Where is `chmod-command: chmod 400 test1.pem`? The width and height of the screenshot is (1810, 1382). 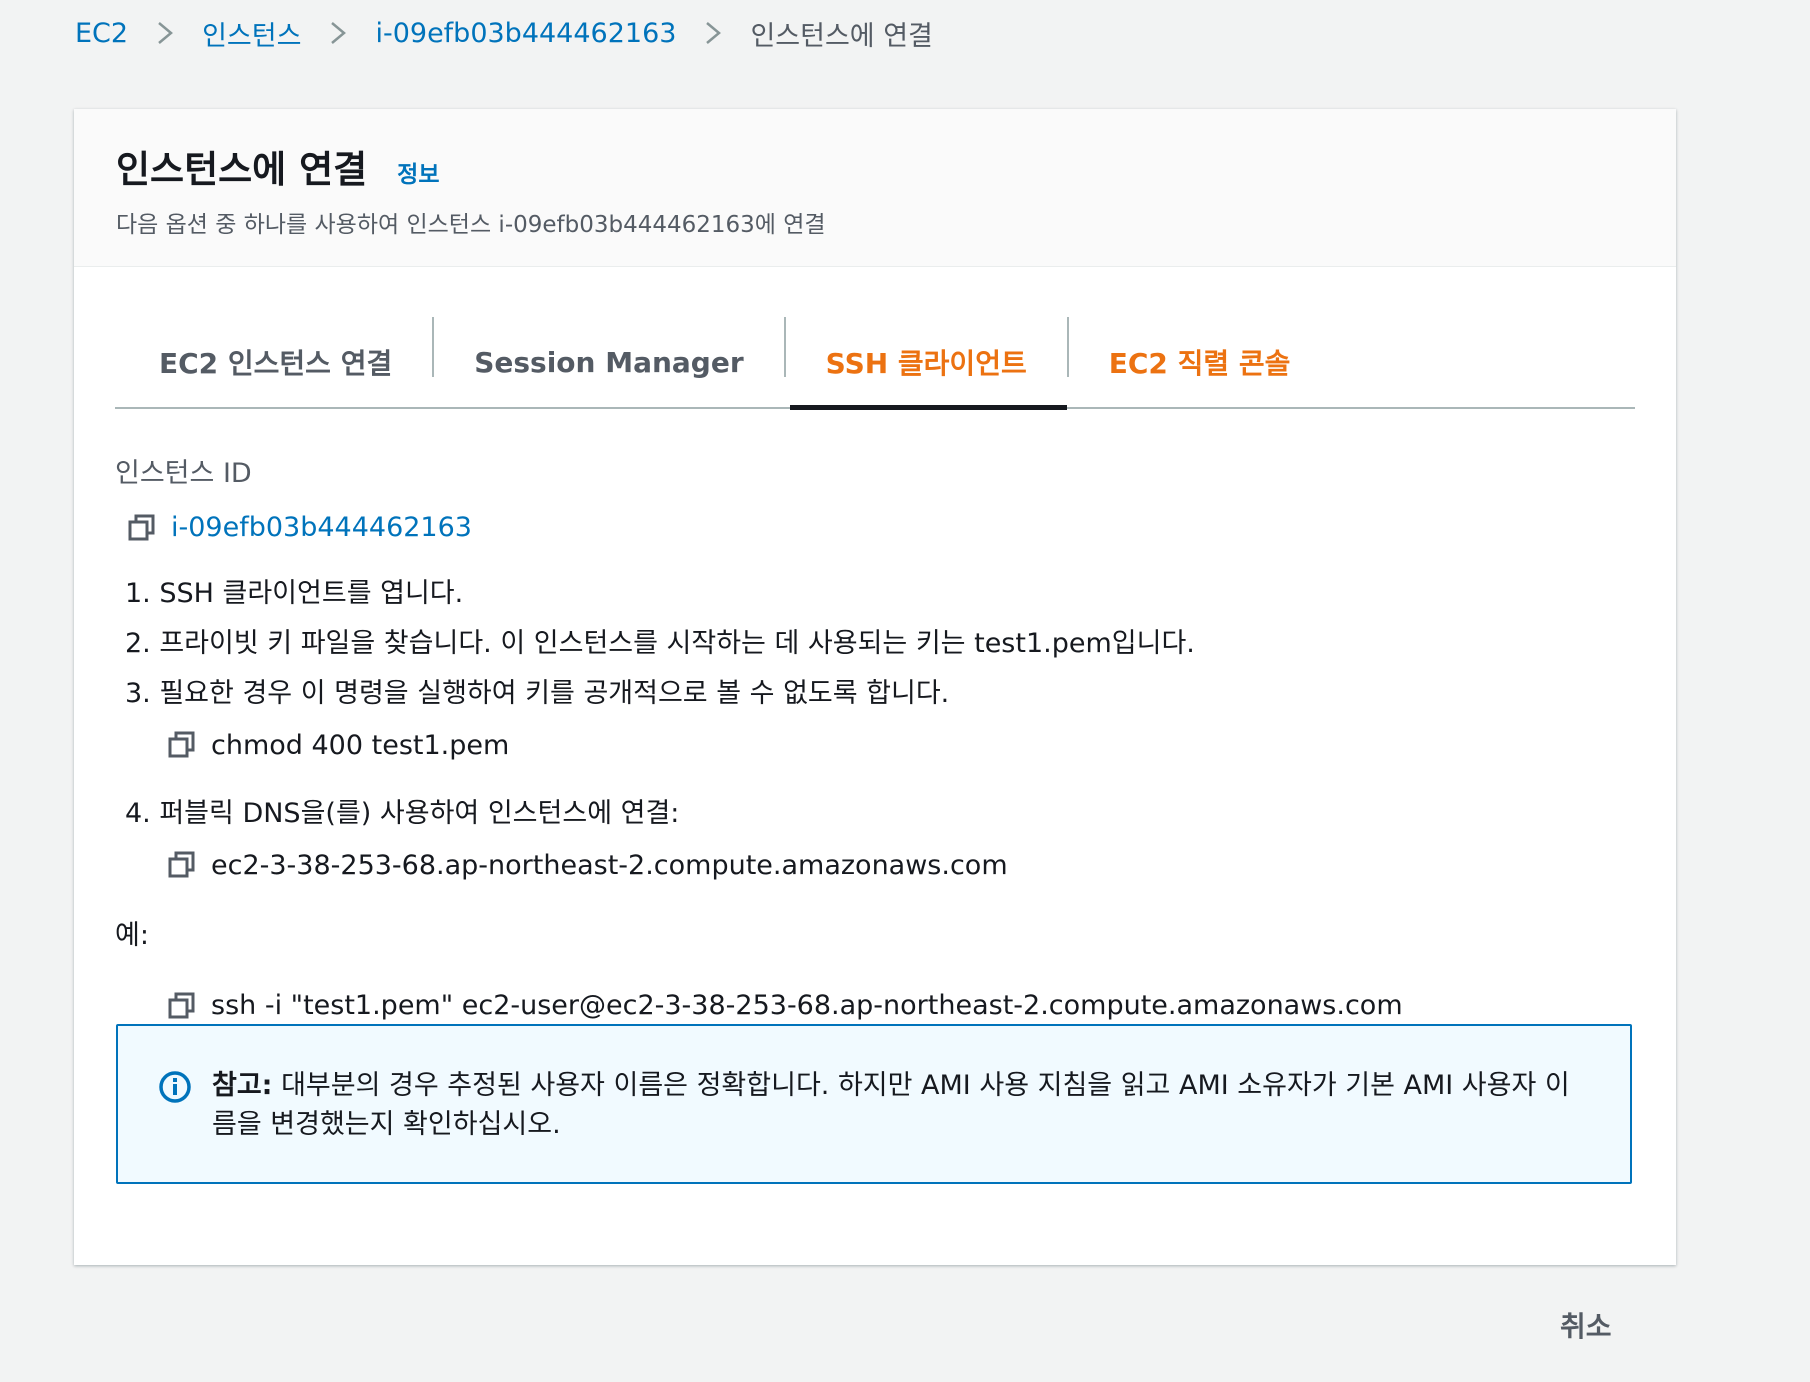 chmod-command: chmod 400 test1.pem is located at coordinates (360, 745).